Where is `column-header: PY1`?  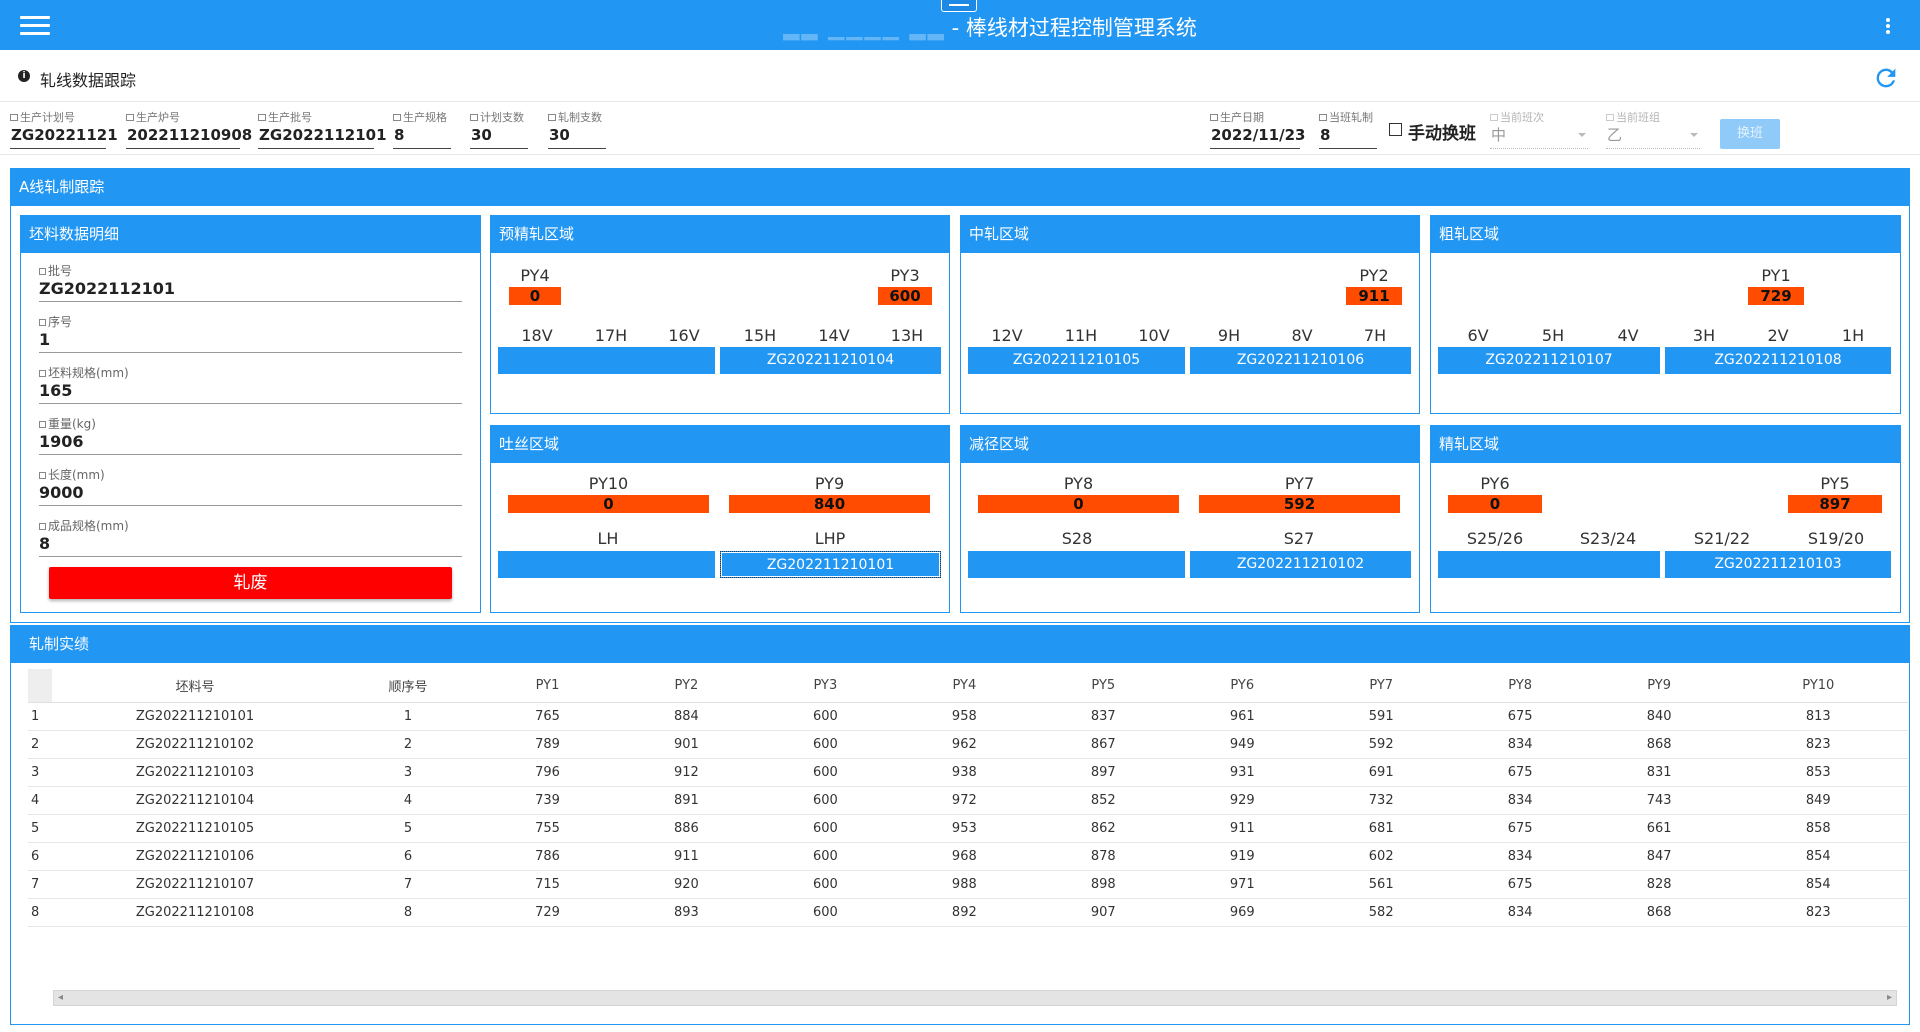
column-header: PY1 is located at coordinates (547, 686).